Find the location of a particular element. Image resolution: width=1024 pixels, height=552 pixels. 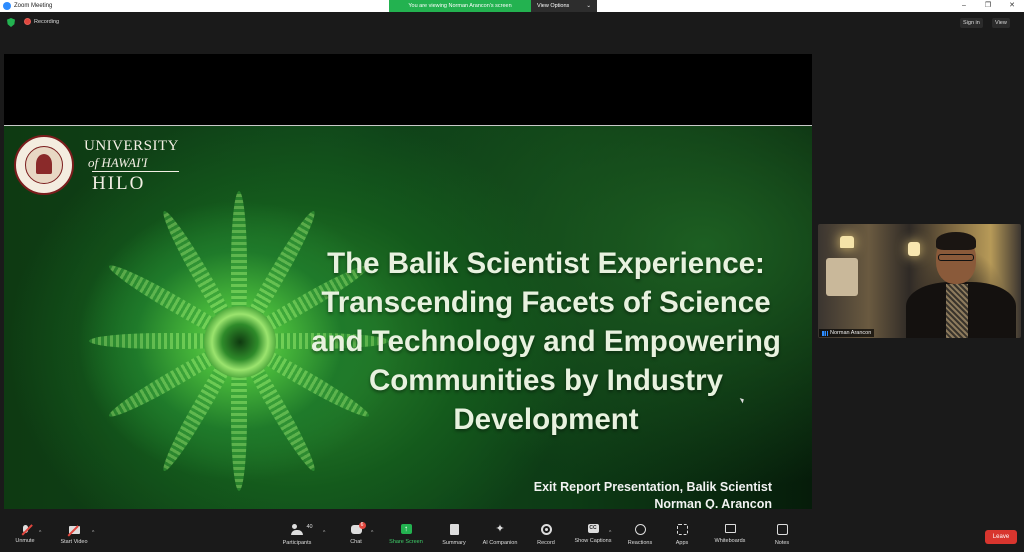

captions-icon: CC is located at coordinates (593, 528).